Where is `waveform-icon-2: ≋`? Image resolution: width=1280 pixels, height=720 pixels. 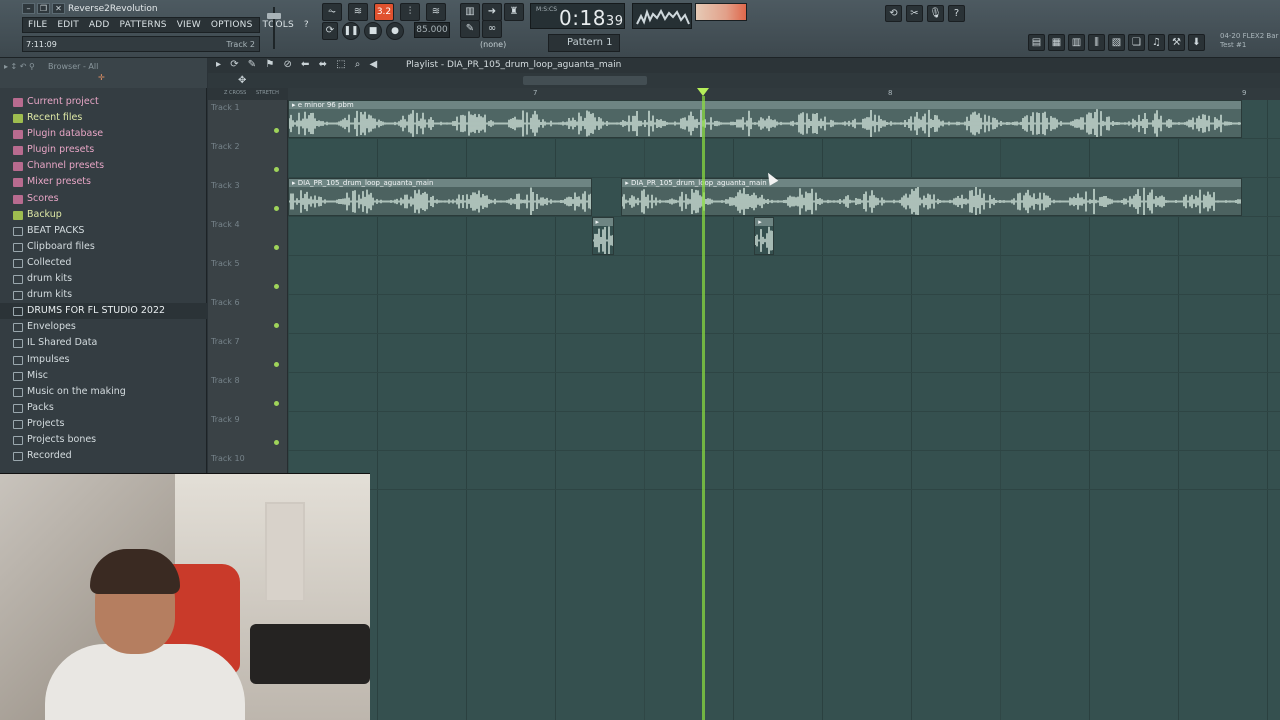 waveform-icon-2: ≋ is located at coordinates (436, 12).